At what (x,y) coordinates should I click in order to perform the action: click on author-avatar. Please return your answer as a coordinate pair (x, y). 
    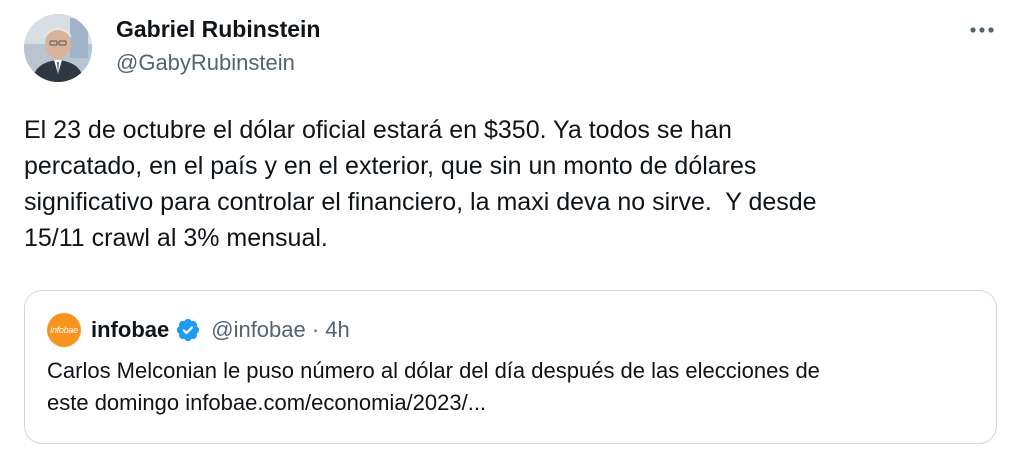
    Looking at the image, I should click on (58, 48).